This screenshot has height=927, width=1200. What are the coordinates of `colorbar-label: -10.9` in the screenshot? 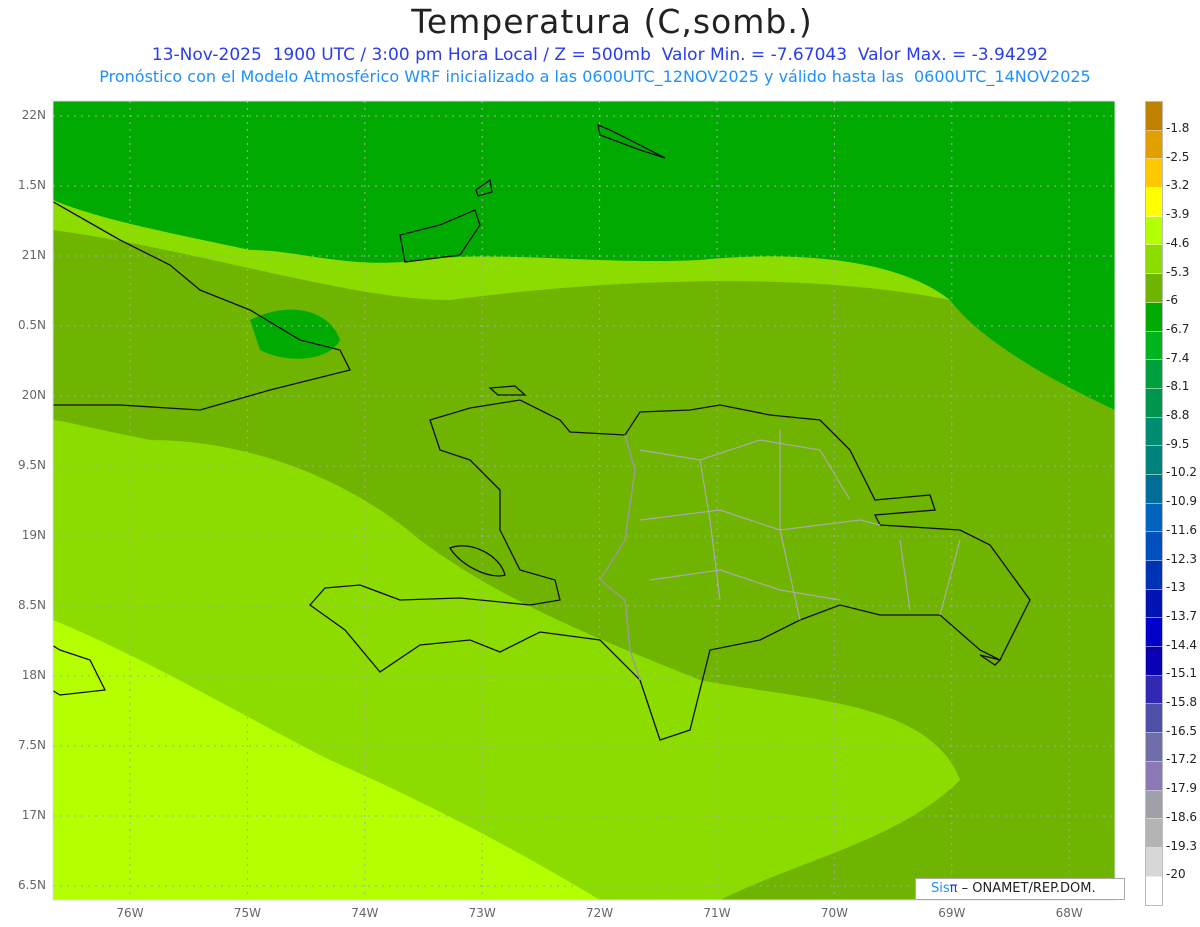 It's located at (1182, 501).